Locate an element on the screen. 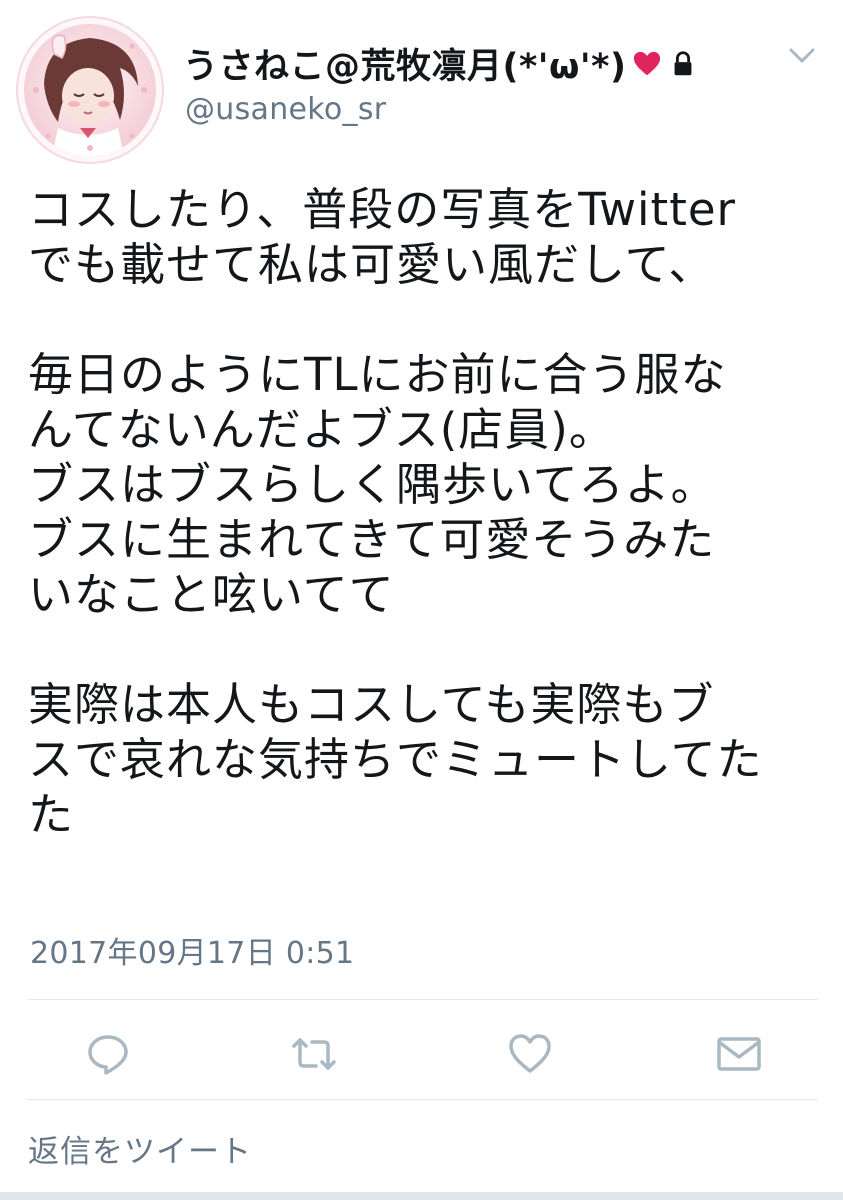 Image resolution: width=843 pixels, height=1200 pixels. tweet-line: んてないんだよブス(店員)。 is located at coordinates (321, 429).